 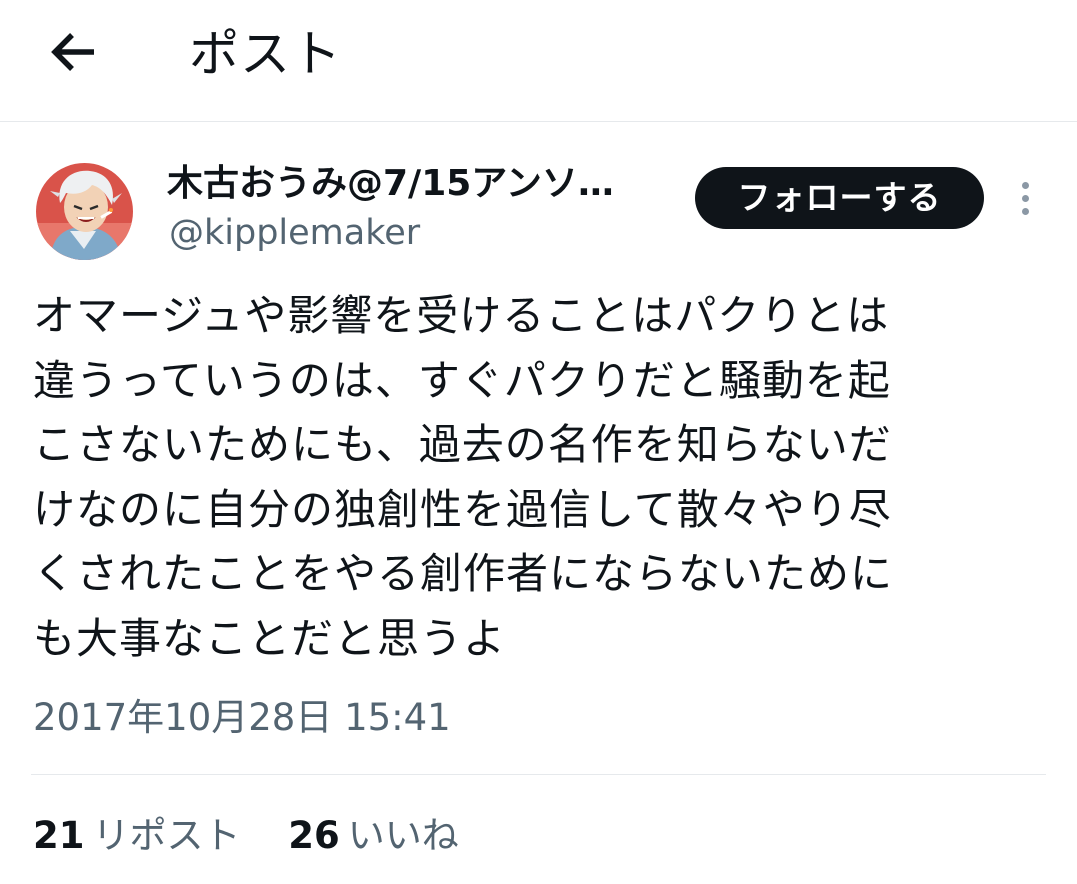 I want to click on likes-count: 26, so click(x=314, y=835).